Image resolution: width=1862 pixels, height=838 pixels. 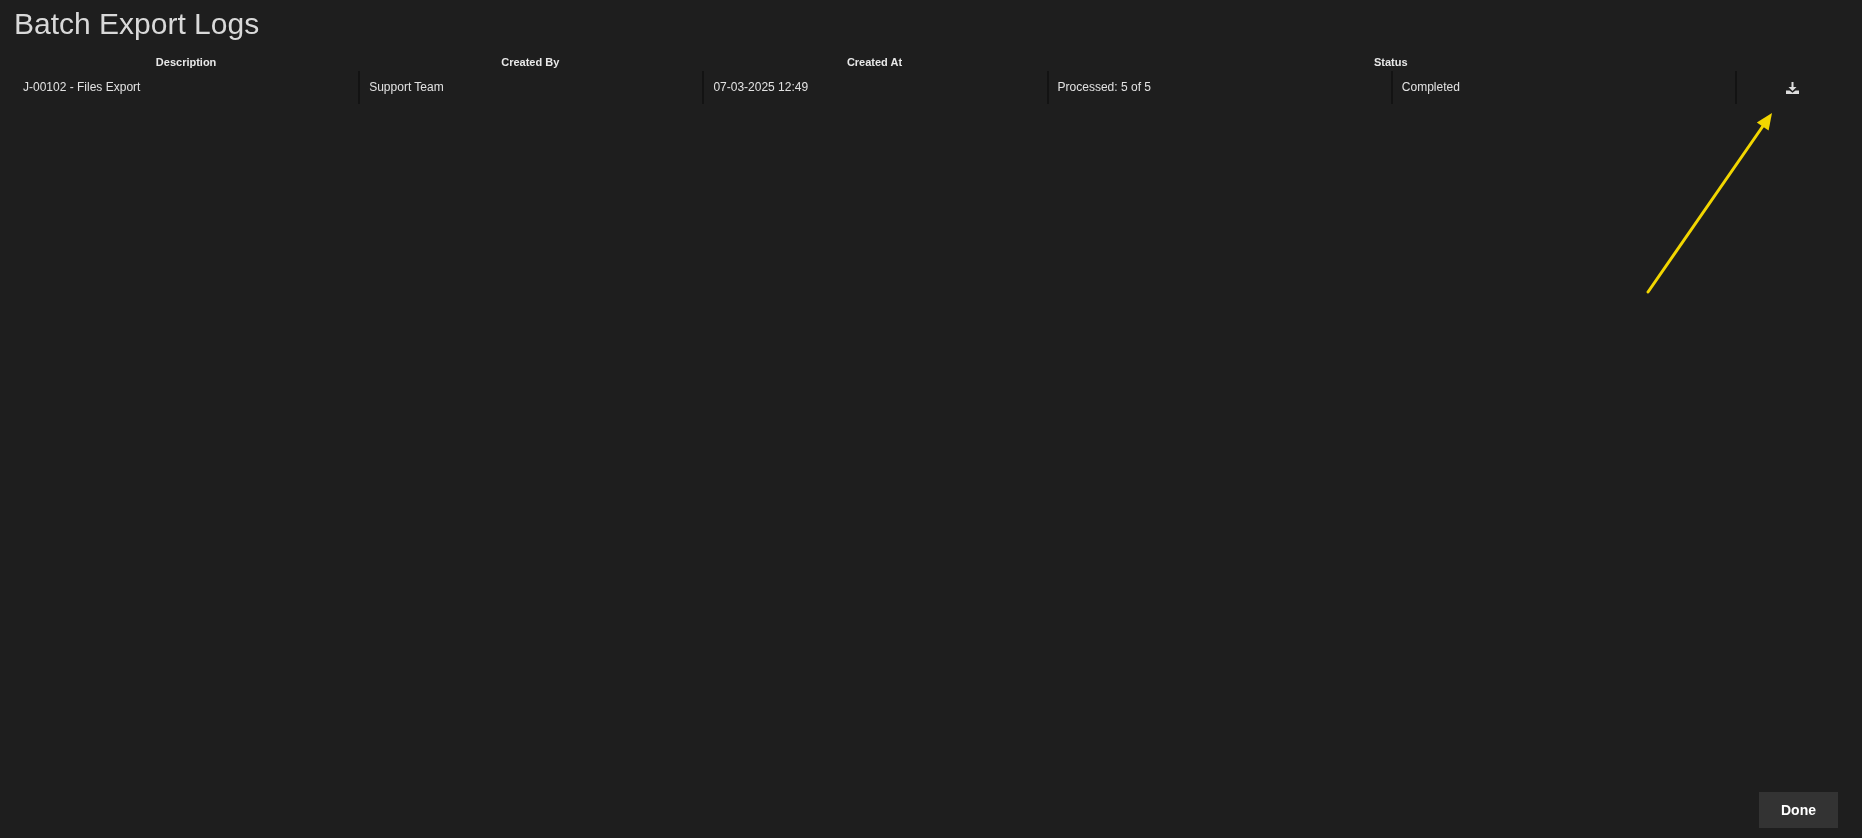 I want to click on column-header: Created By, so click(x=530, y=62).